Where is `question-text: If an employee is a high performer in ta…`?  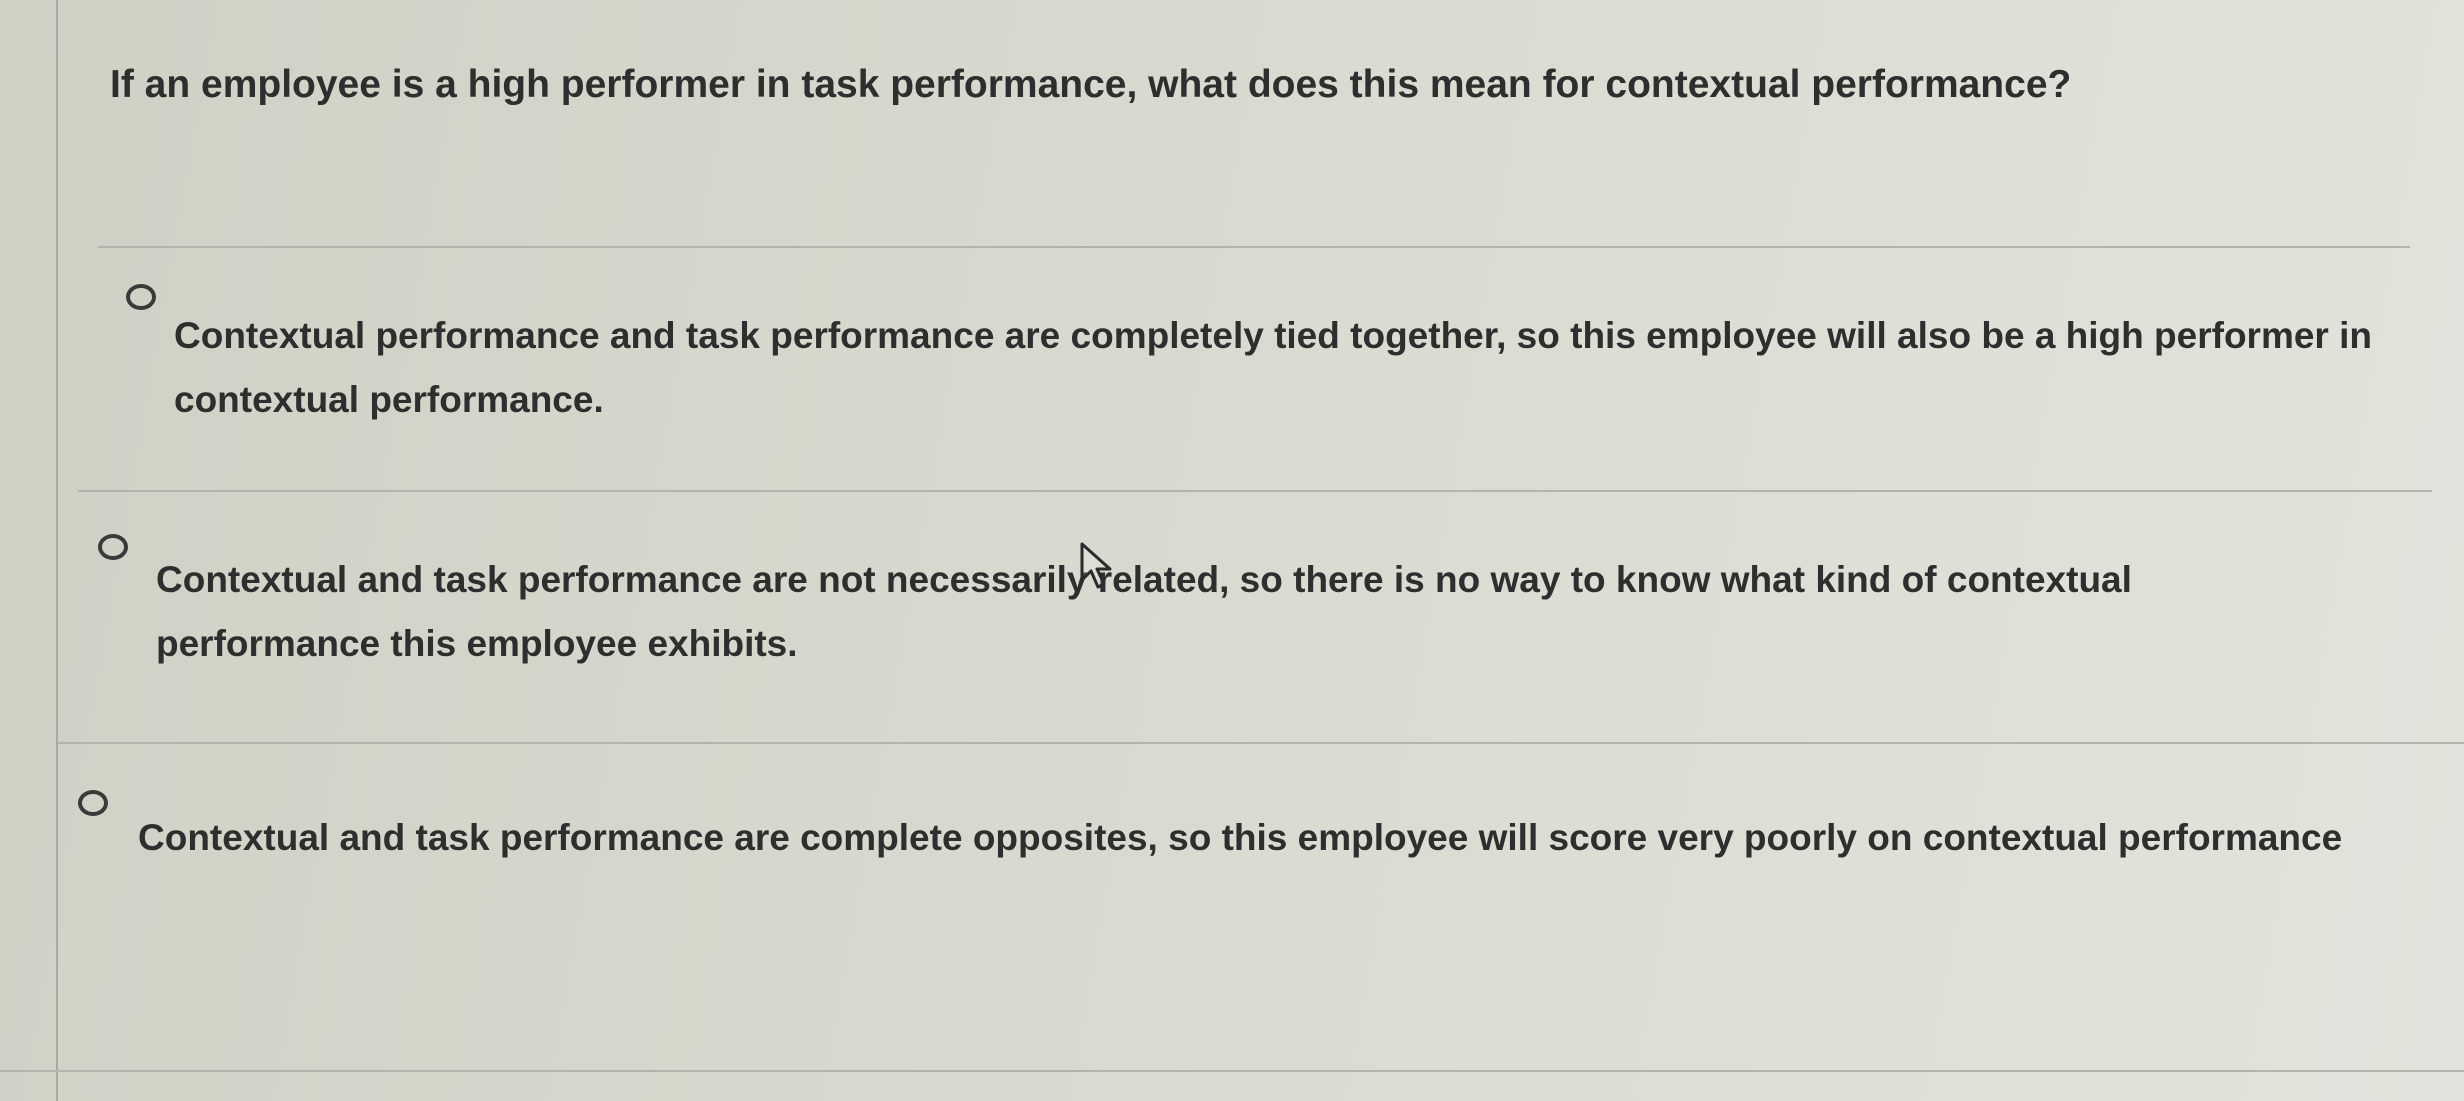
question-text: If an employee is a high performer in ta… is located at coordinates (1091, 84).